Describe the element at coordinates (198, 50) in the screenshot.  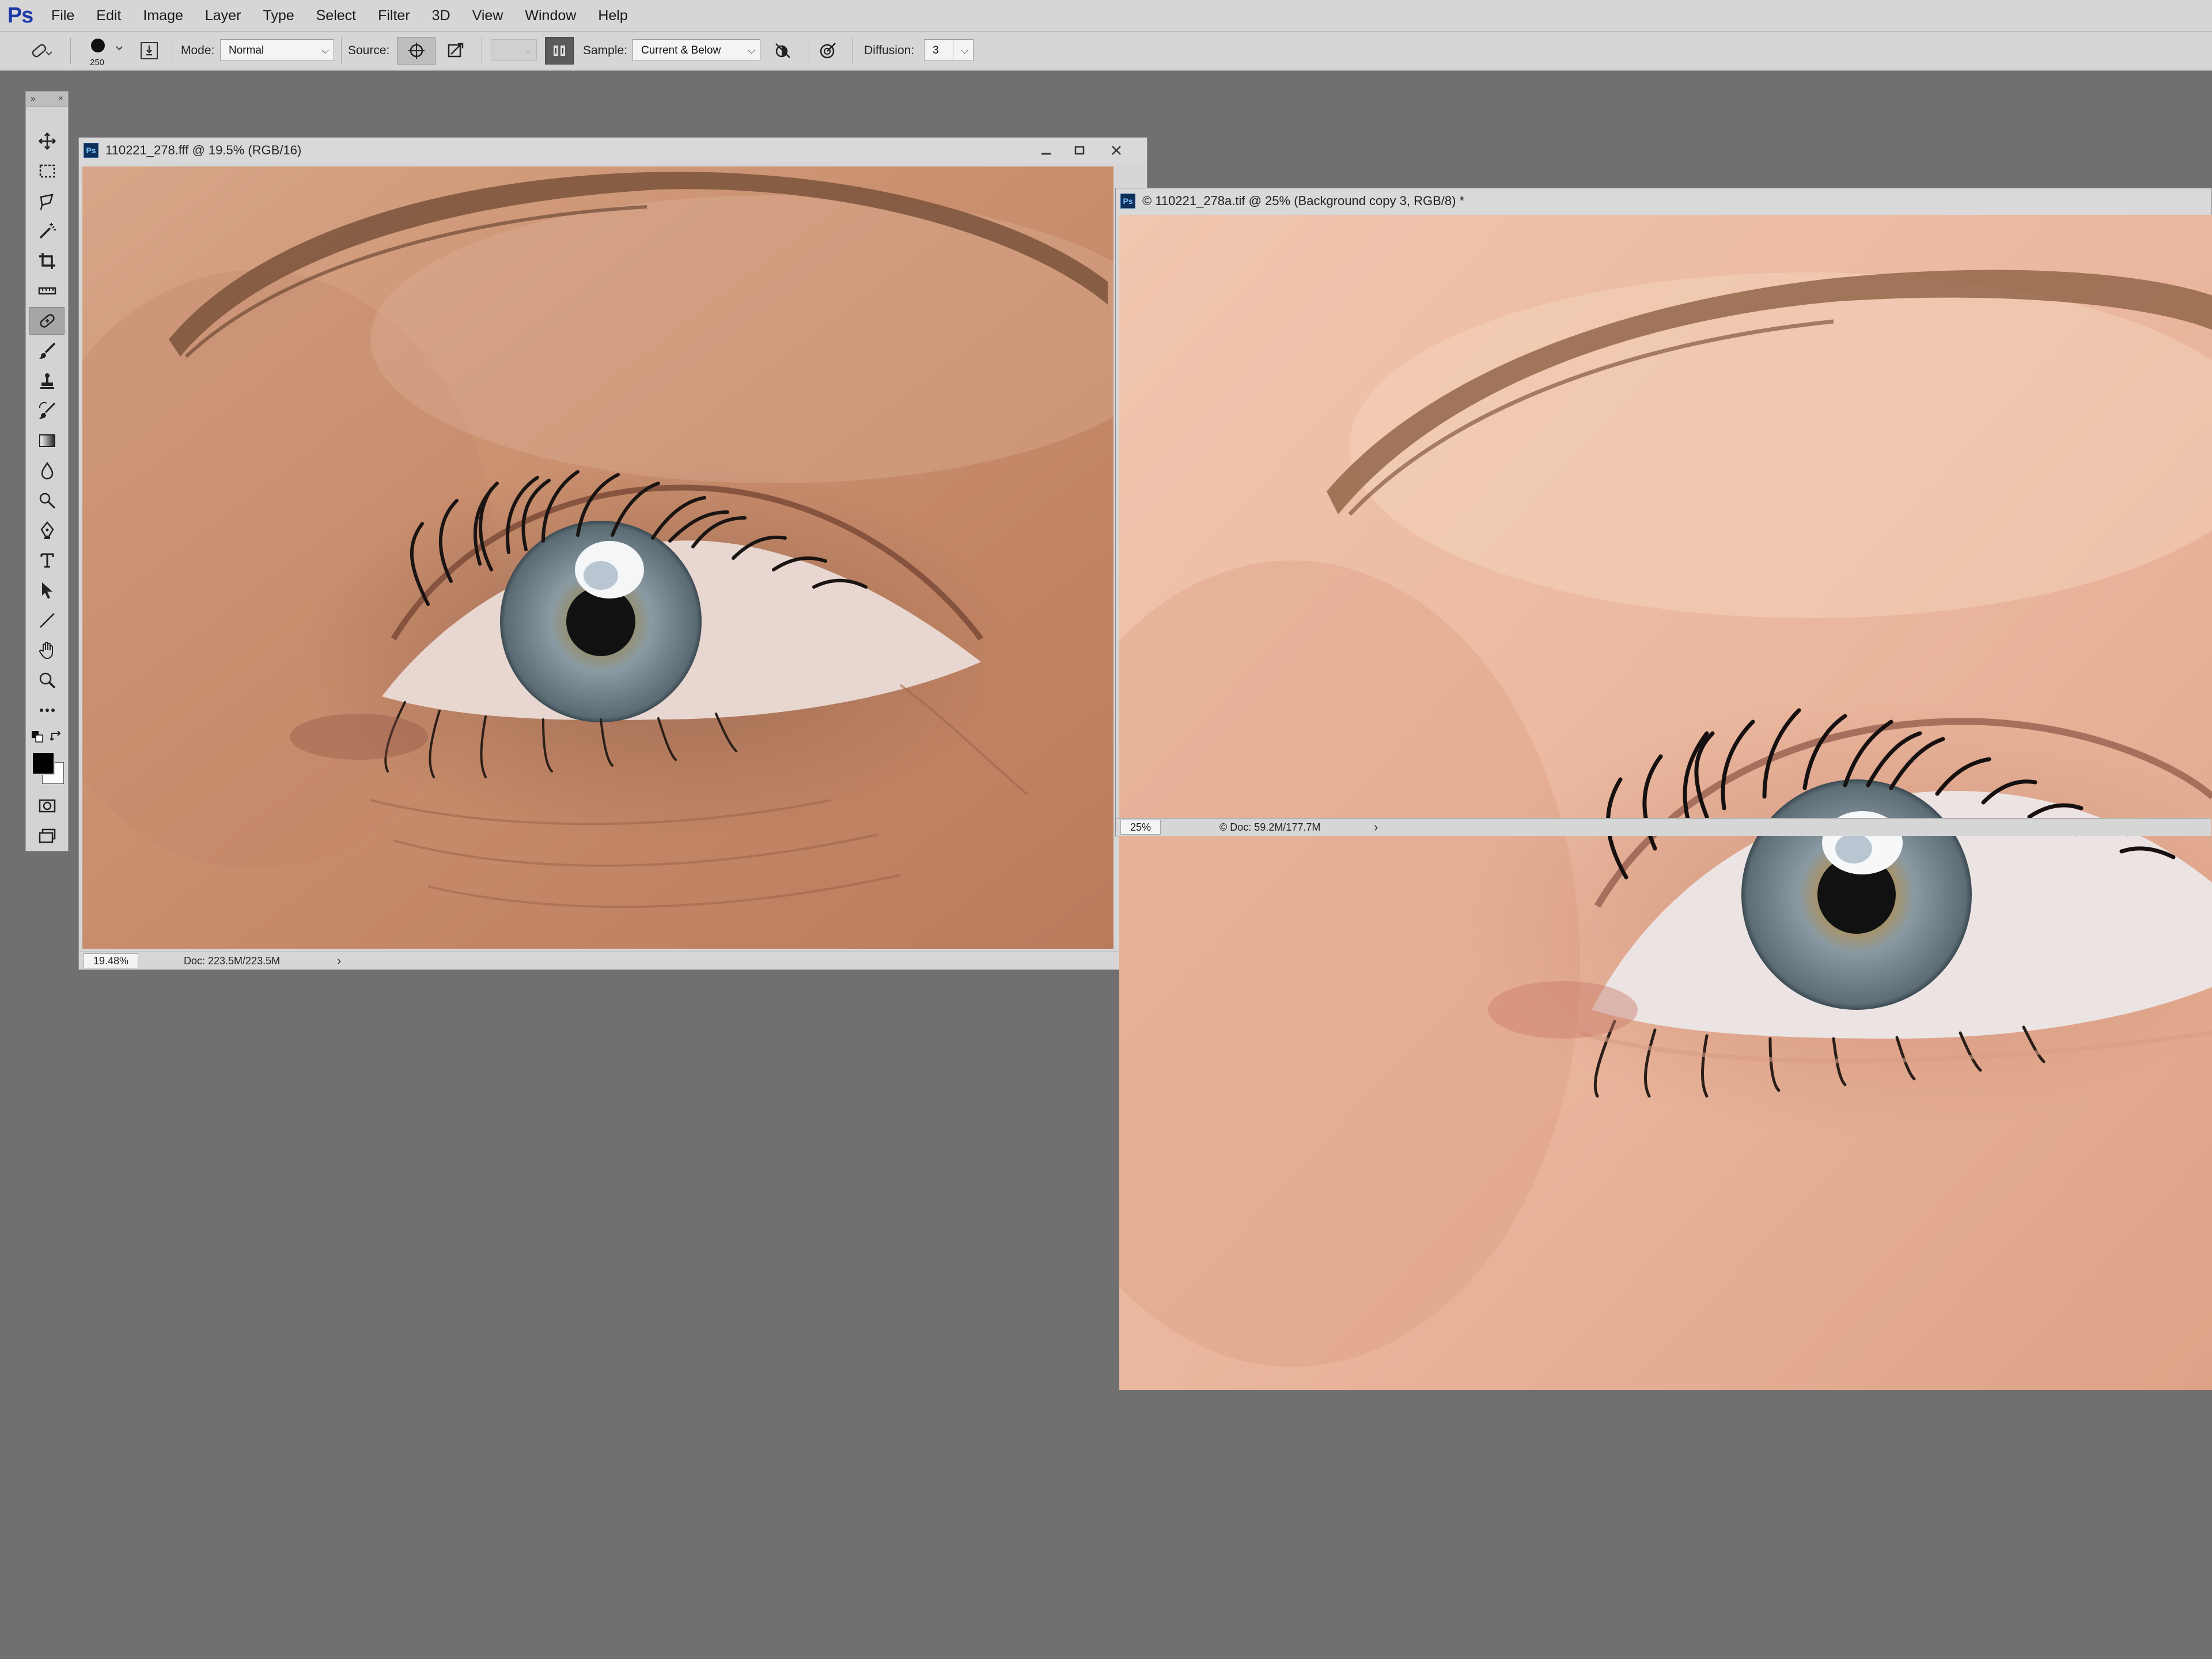
I see `mode-label: Mode:` at that location.